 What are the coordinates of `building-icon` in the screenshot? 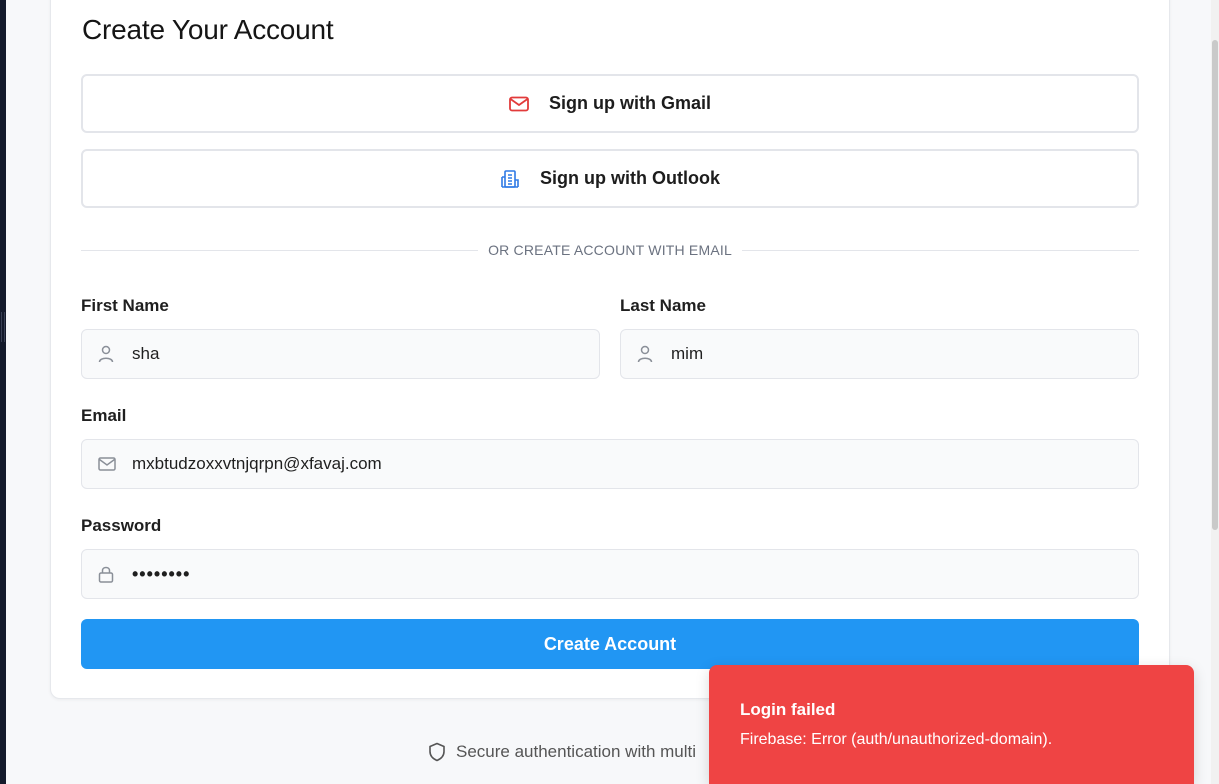 It's located at (510, 179).